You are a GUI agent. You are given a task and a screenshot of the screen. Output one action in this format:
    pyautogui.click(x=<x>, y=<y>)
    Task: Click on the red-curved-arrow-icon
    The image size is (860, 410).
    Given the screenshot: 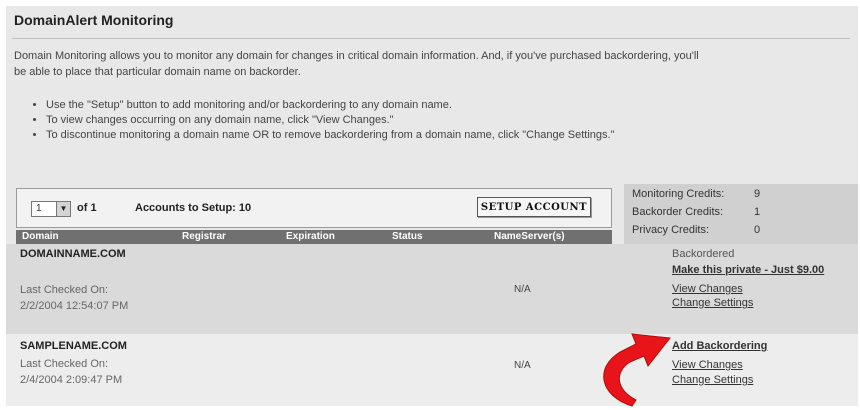 What is the action you would take?
    pyautogui.click(x=637, y=370)
    